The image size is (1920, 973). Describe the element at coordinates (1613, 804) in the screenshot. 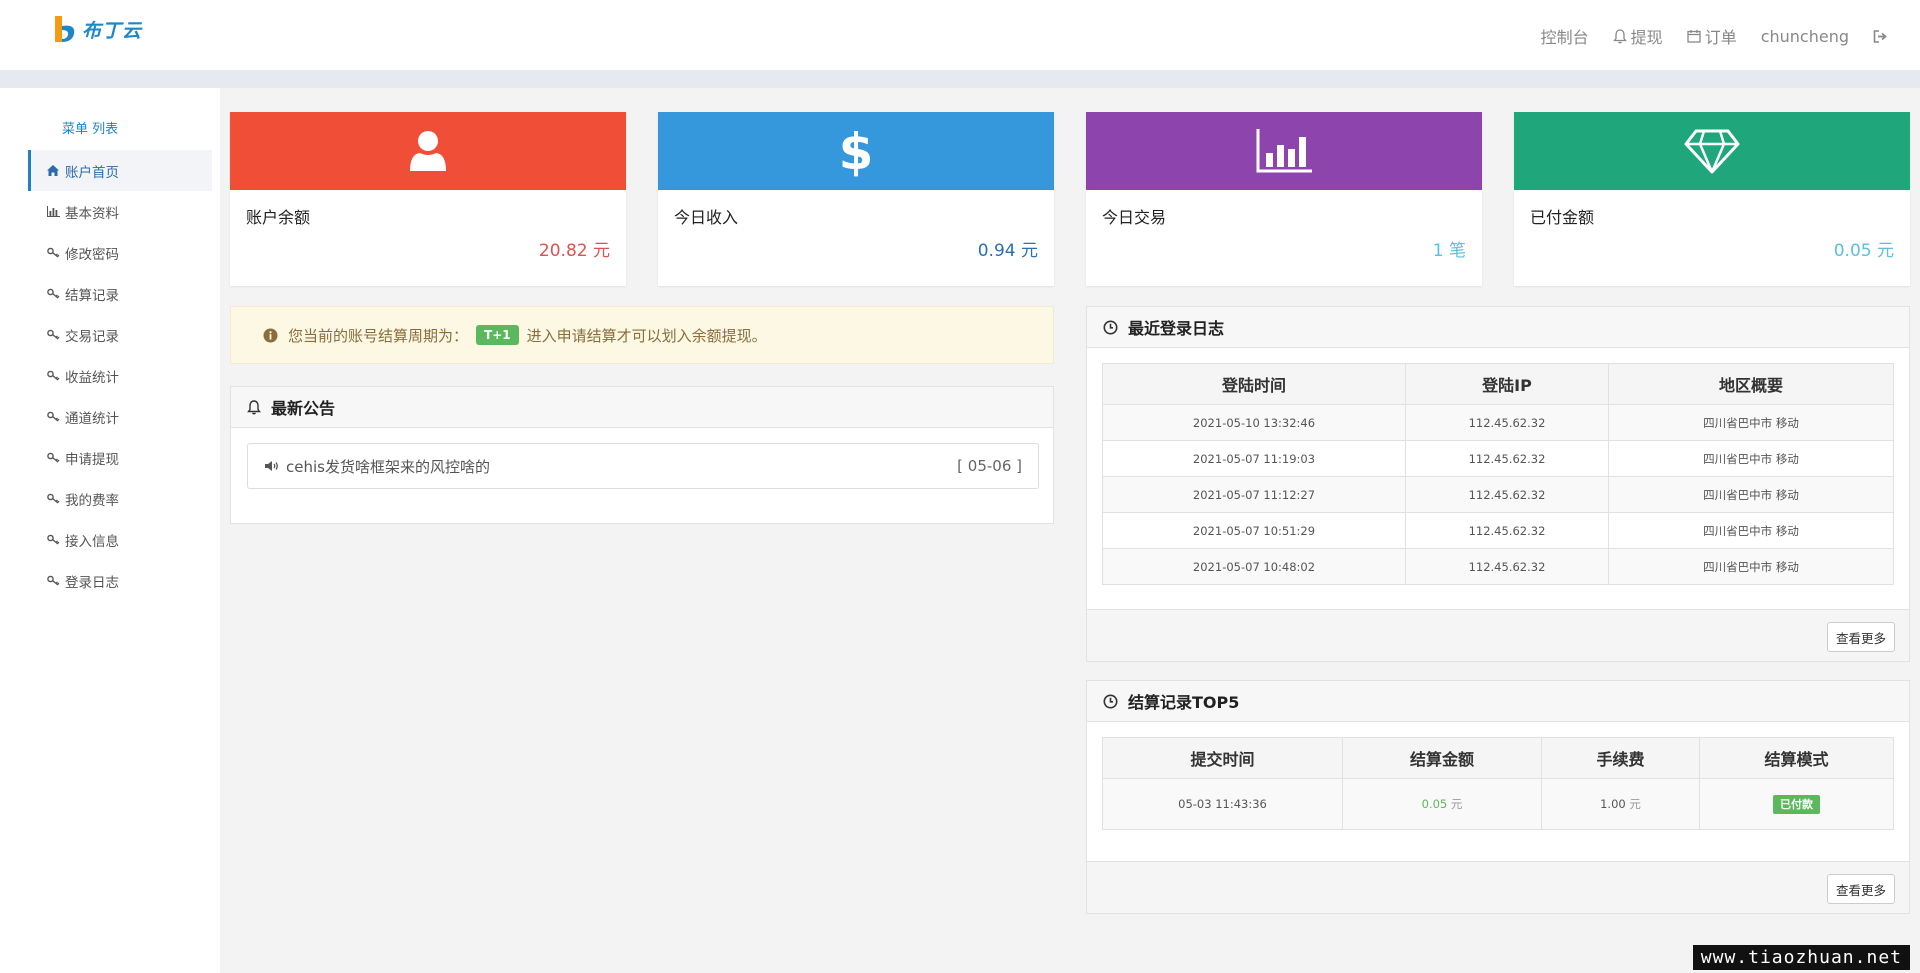

I see `fee-value: 1.00` at that location.